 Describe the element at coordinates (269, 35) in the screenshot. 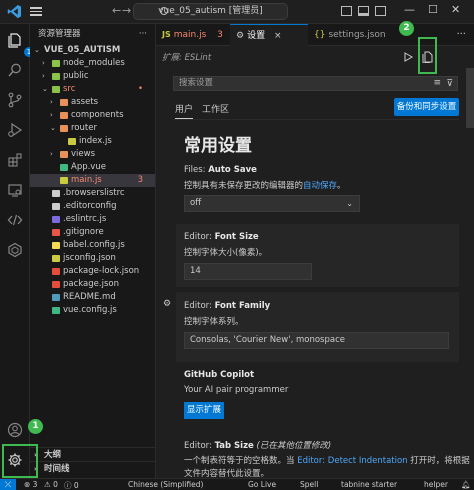

I see `tab-settings: ⚙ 设置 ×` at that location.